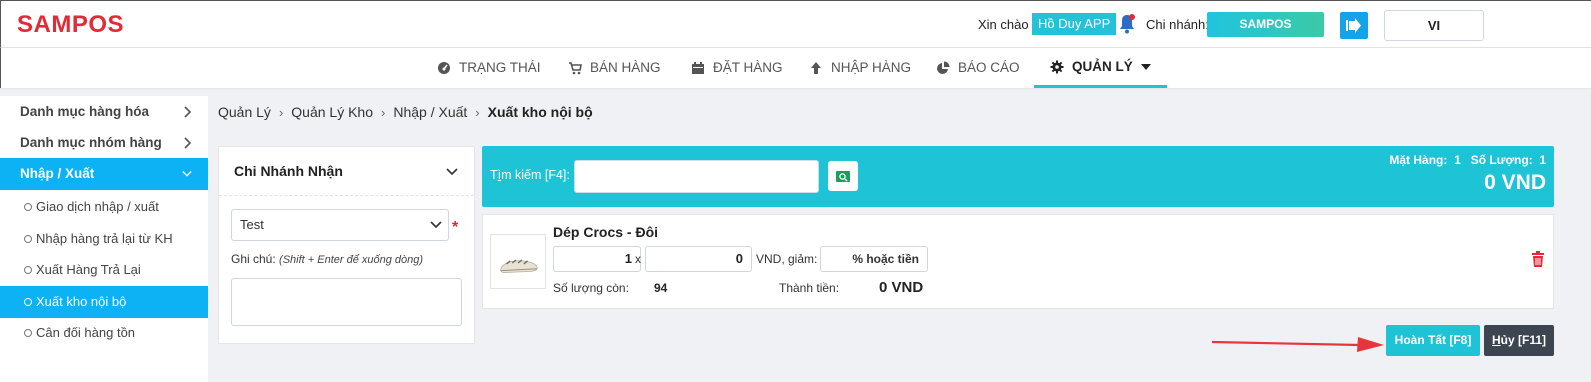 The height and width of the screenshot is (382, 1591). What do you see at coordinates (288, 171) in the screenshot?
I see `branch-panel-title: Chi Nhánh Nhận` at bounding box center [288, 171].